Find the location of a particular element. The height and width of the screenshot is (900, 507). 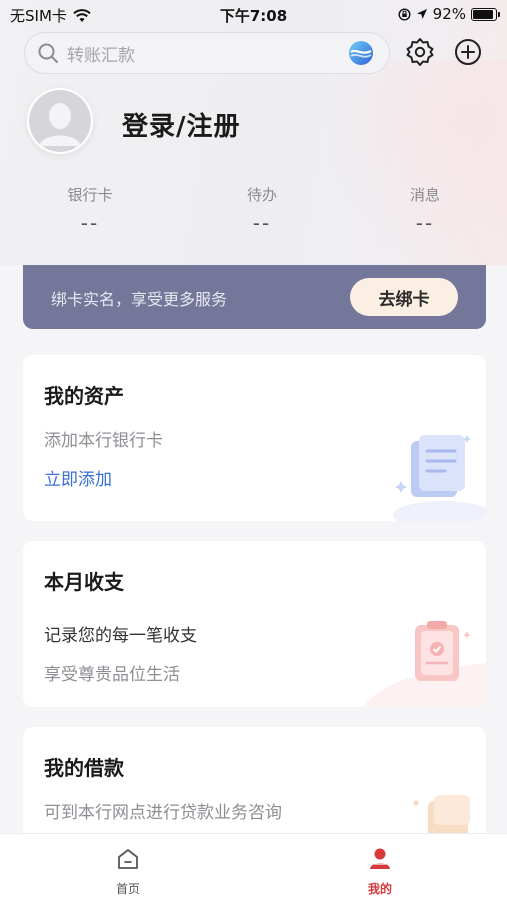

card-title: 我的资产 is located at coordinates (84, 396).